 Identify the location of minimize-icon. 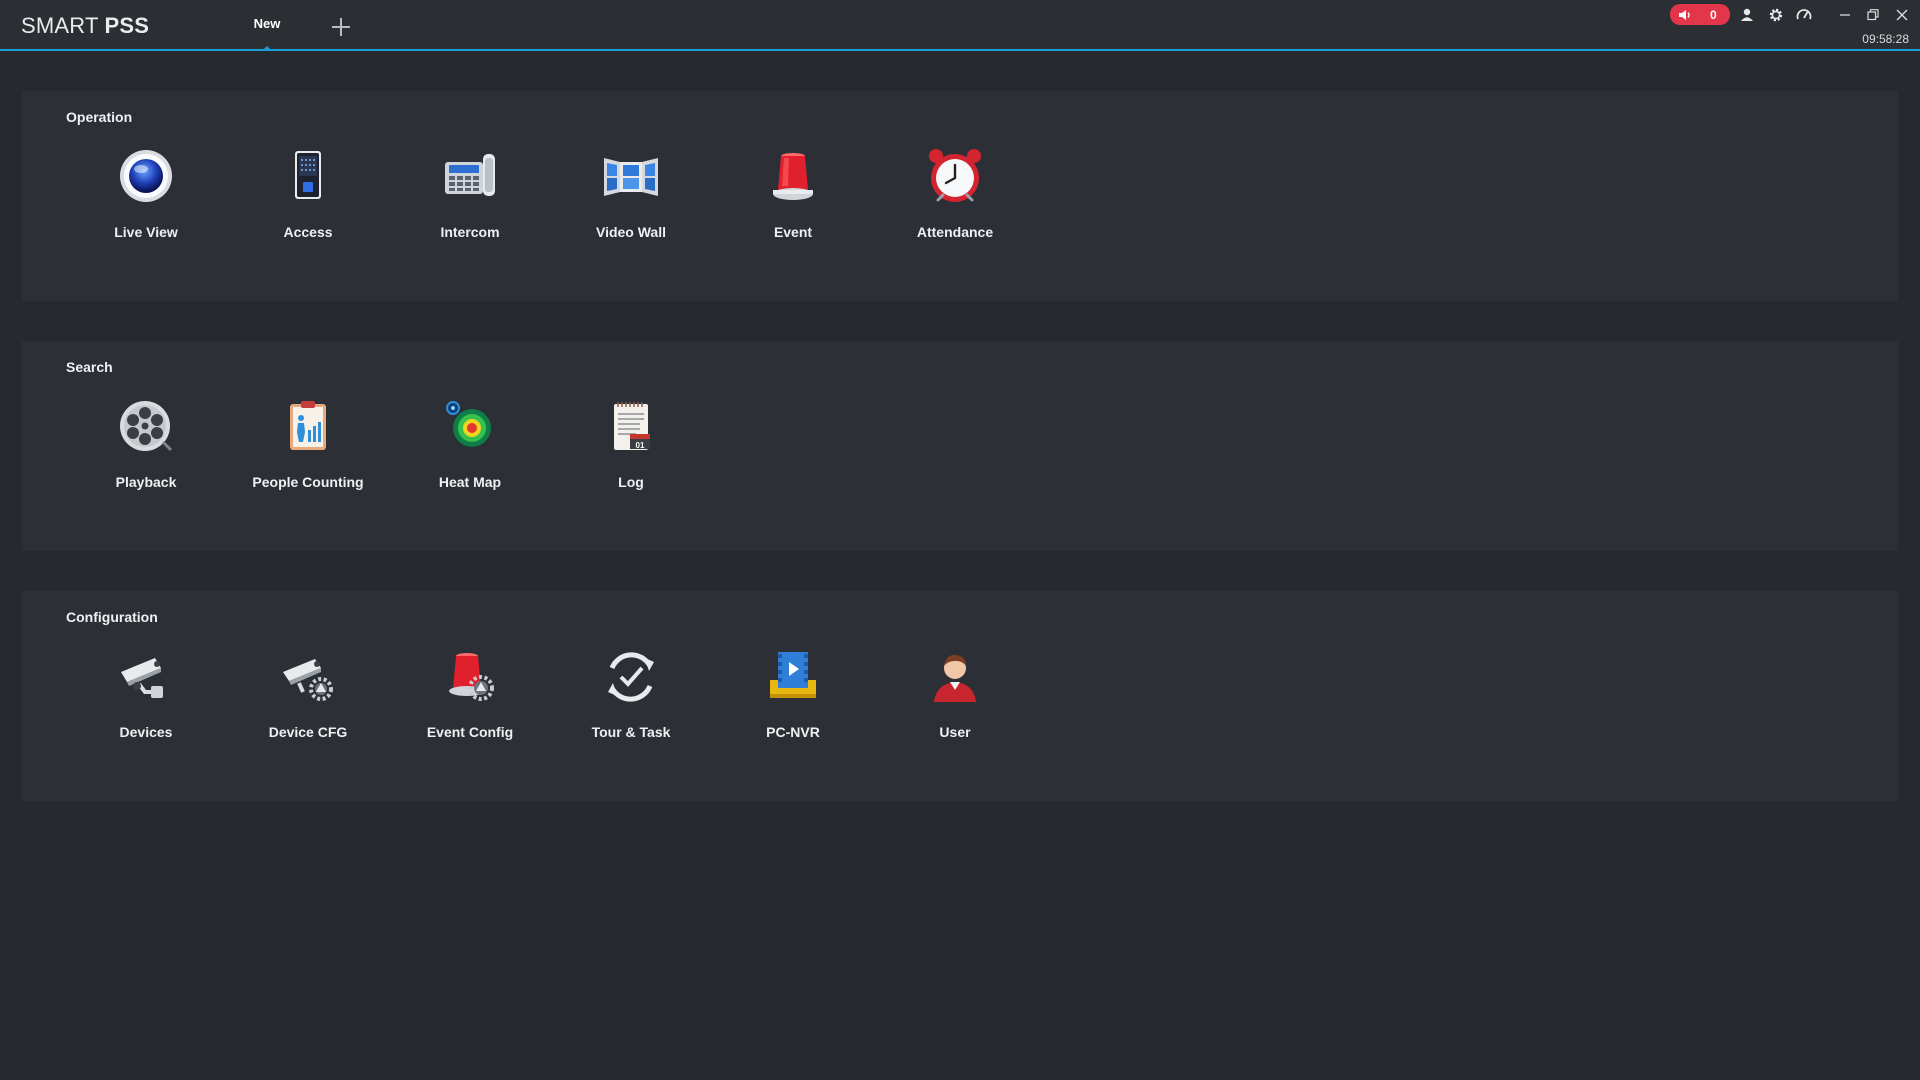
(1845, 15).